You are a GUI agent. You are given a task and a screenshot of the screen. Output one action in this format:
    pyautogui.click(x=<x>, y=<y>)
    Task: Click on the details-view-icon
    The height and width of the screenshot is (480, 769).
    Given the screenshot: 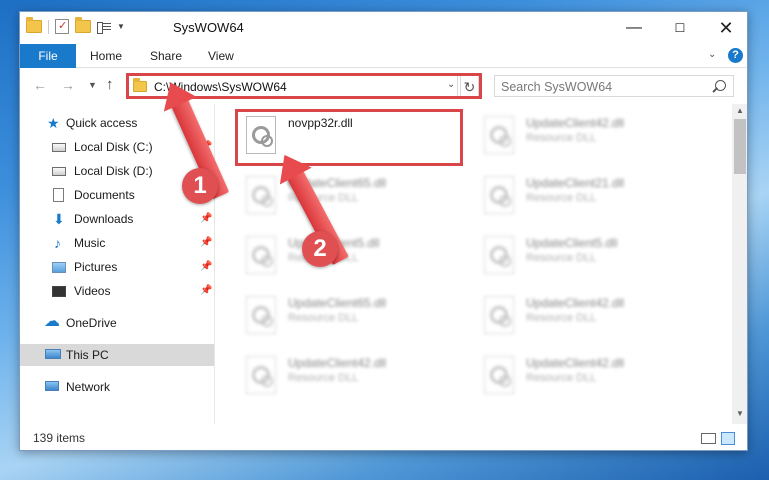 What is the action you would take?
    pyautogui.click(x=708, y=438)
    